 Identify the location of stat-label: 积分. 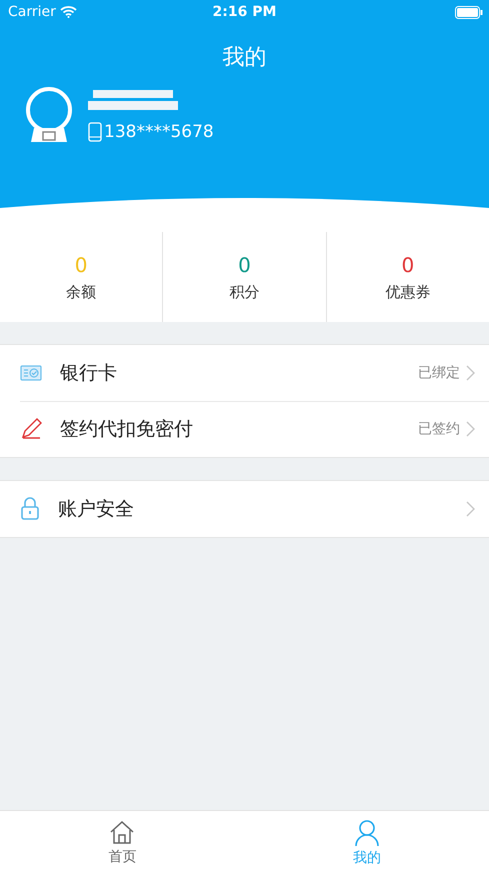
(244, 292).